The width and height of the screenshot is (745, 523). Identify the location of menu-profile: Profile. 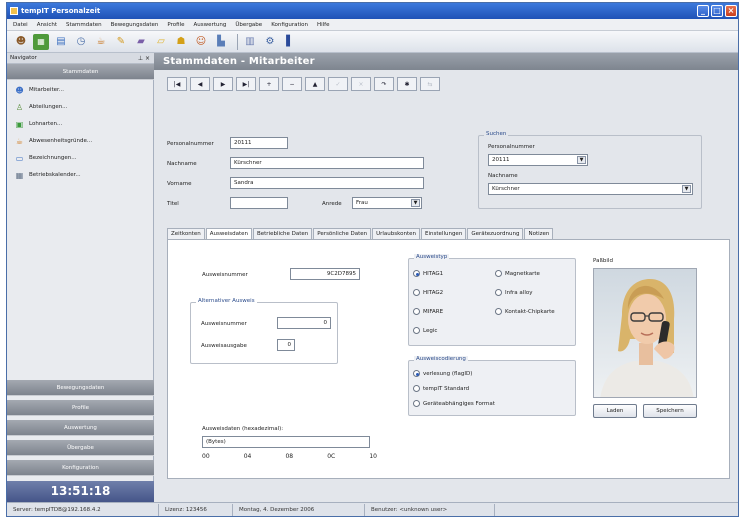
(175, 25).